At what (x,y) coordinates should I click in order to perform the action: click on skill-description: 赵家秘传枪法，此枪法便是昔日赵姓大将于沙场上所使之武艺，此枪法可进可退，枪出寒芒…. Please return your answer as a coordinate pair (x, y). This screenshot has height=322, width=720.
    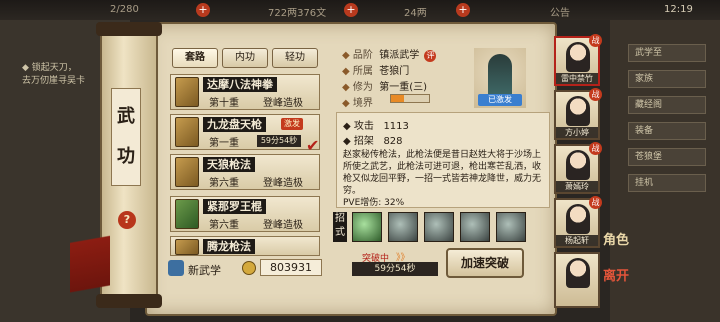
    Looking at the image, I should click on (442, 173).